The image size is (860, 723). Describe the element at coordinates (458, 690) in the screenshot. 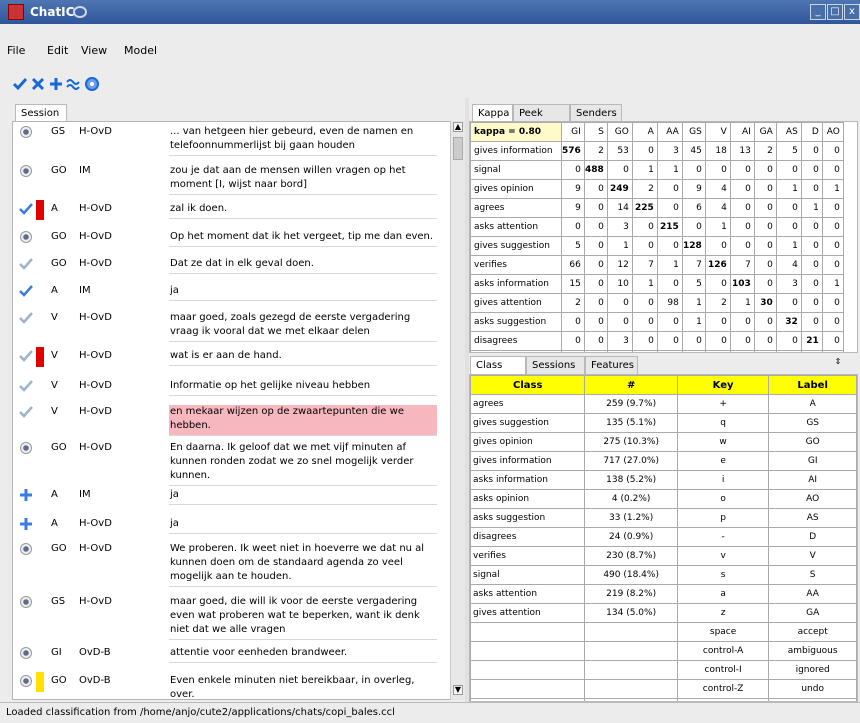

I see `scroll-down-icon: ▼` at that location.